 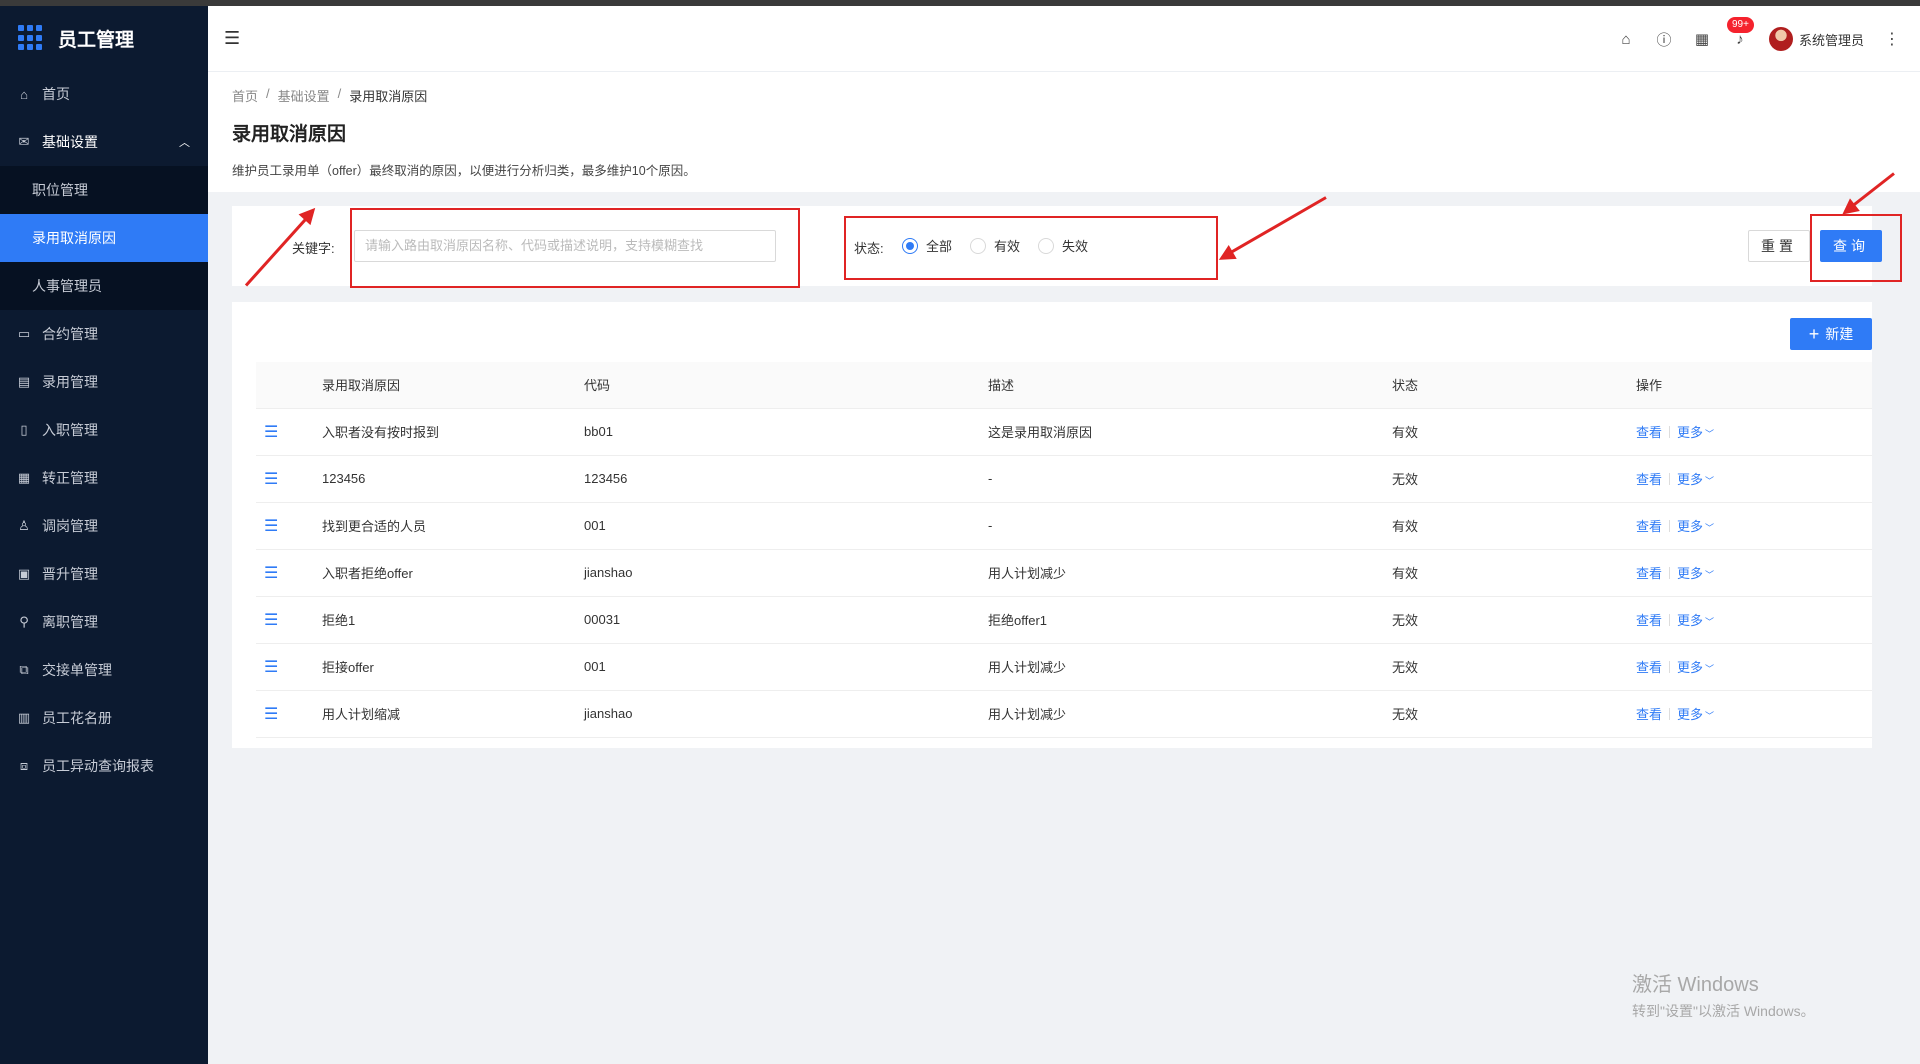 What do you see at coordinates (98, 766) in the screenshot?
I see `sidebar-item-label: 员工异动查询报表` at bounding box center [98, 766].